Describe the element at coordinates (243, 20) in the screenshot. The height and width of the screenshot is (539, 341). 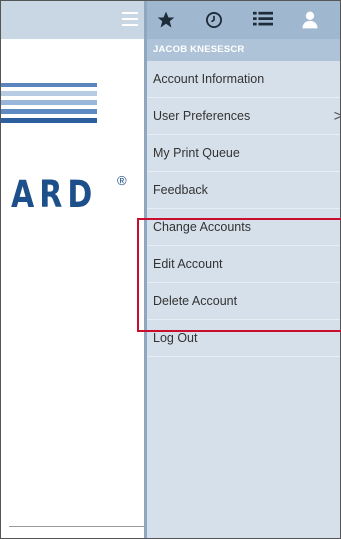
I see `toolbar` at that location.